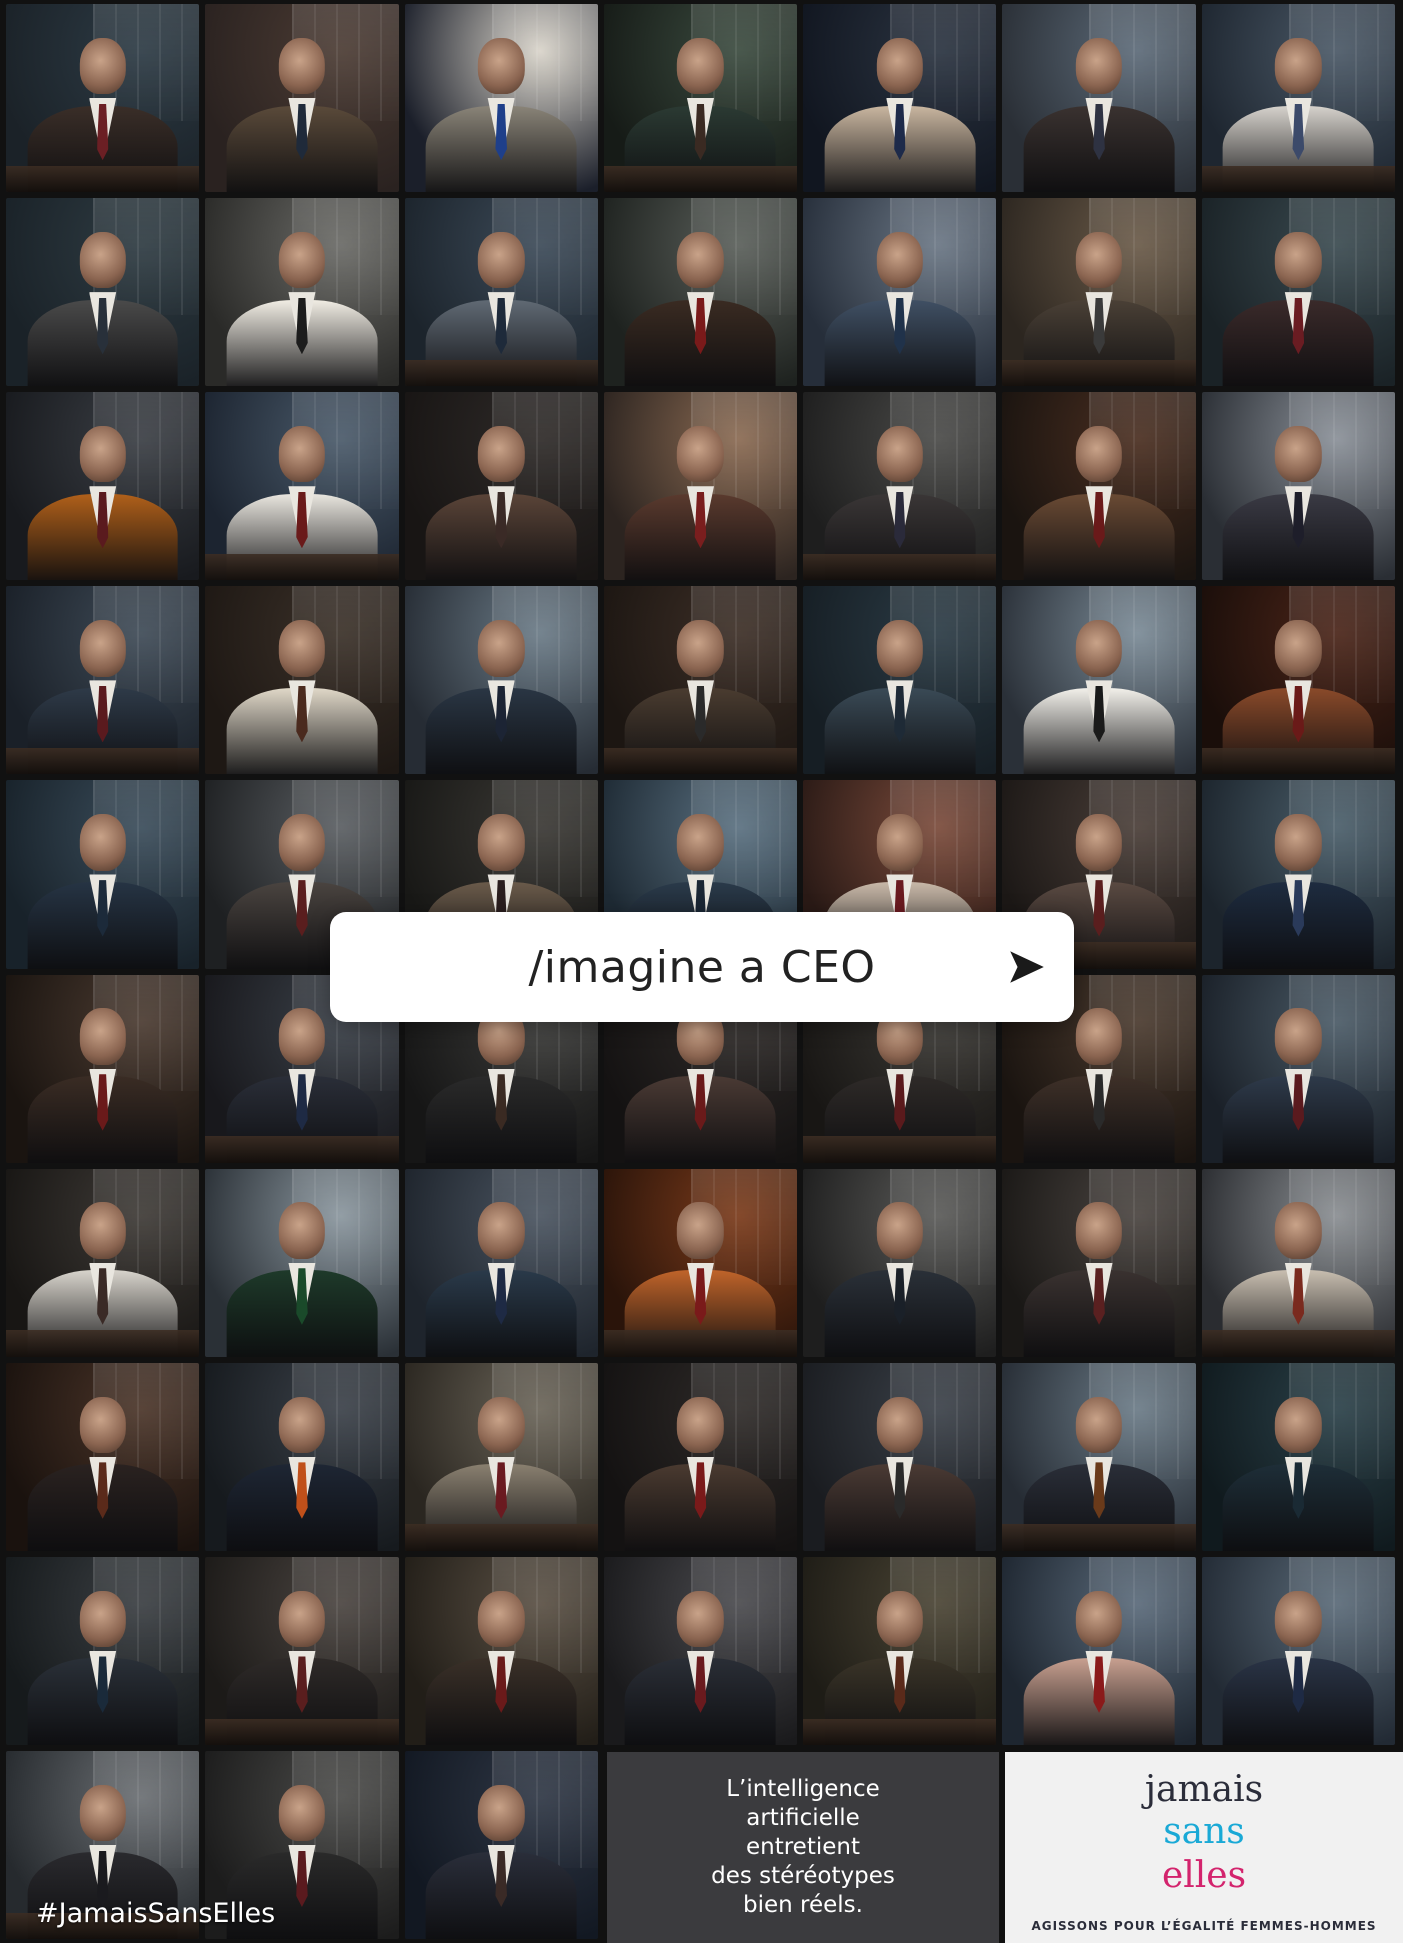  I want to click on prompt-input-bar: /imagine a CEO, so click(702, 967).